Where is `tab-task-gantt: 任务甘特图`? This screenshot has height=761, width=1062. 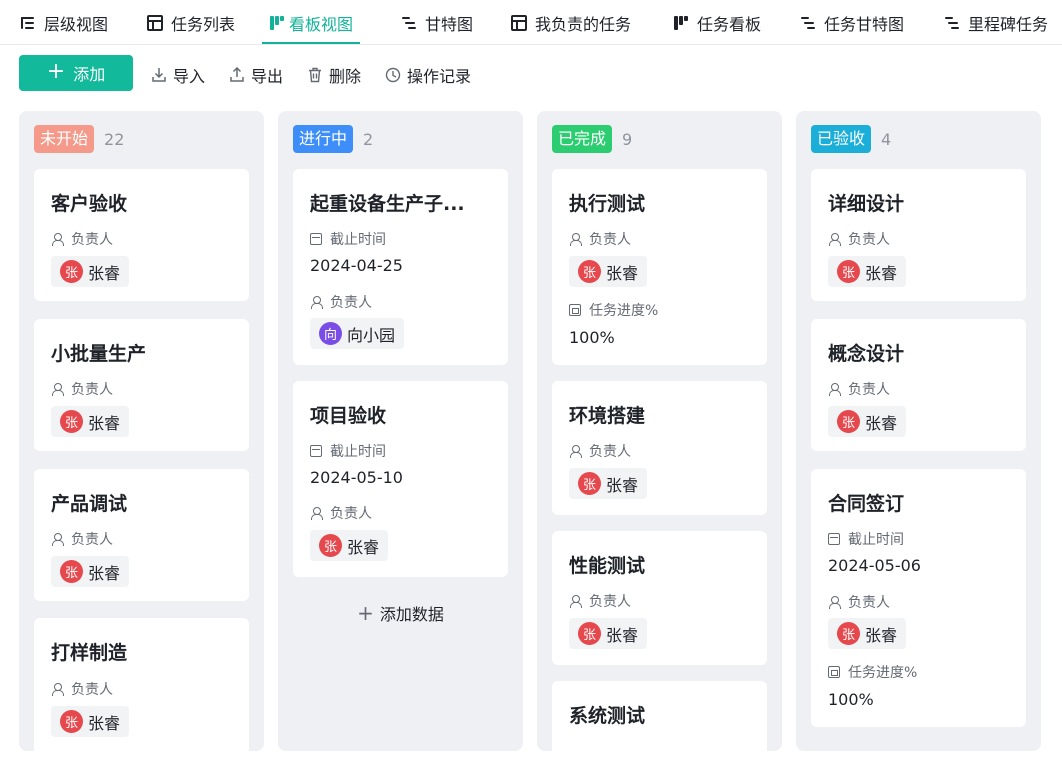 tab-task-gantt: 任务甘特图 is located at coordinates (852, 22).